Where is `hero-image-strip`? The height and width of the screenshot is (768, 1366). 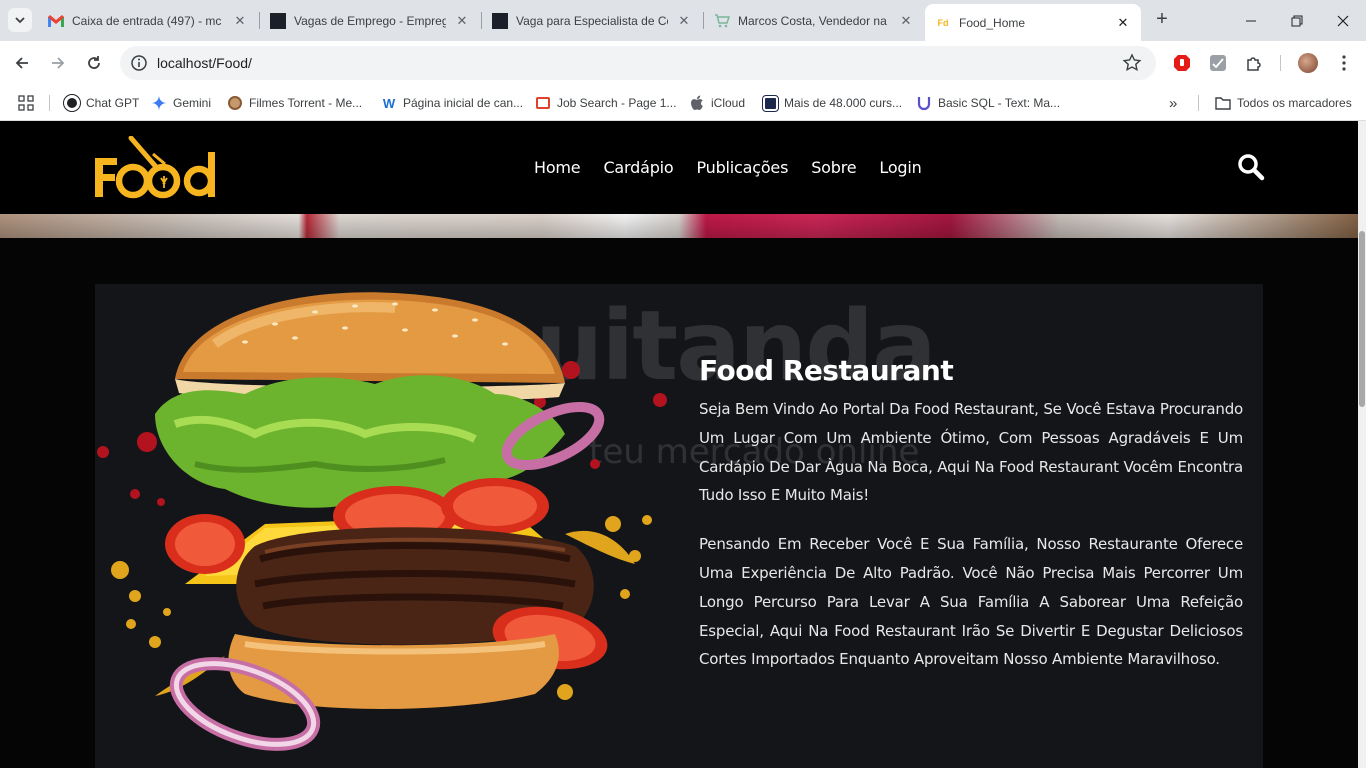
hero-image-strip is located at coordinates (679, 226).